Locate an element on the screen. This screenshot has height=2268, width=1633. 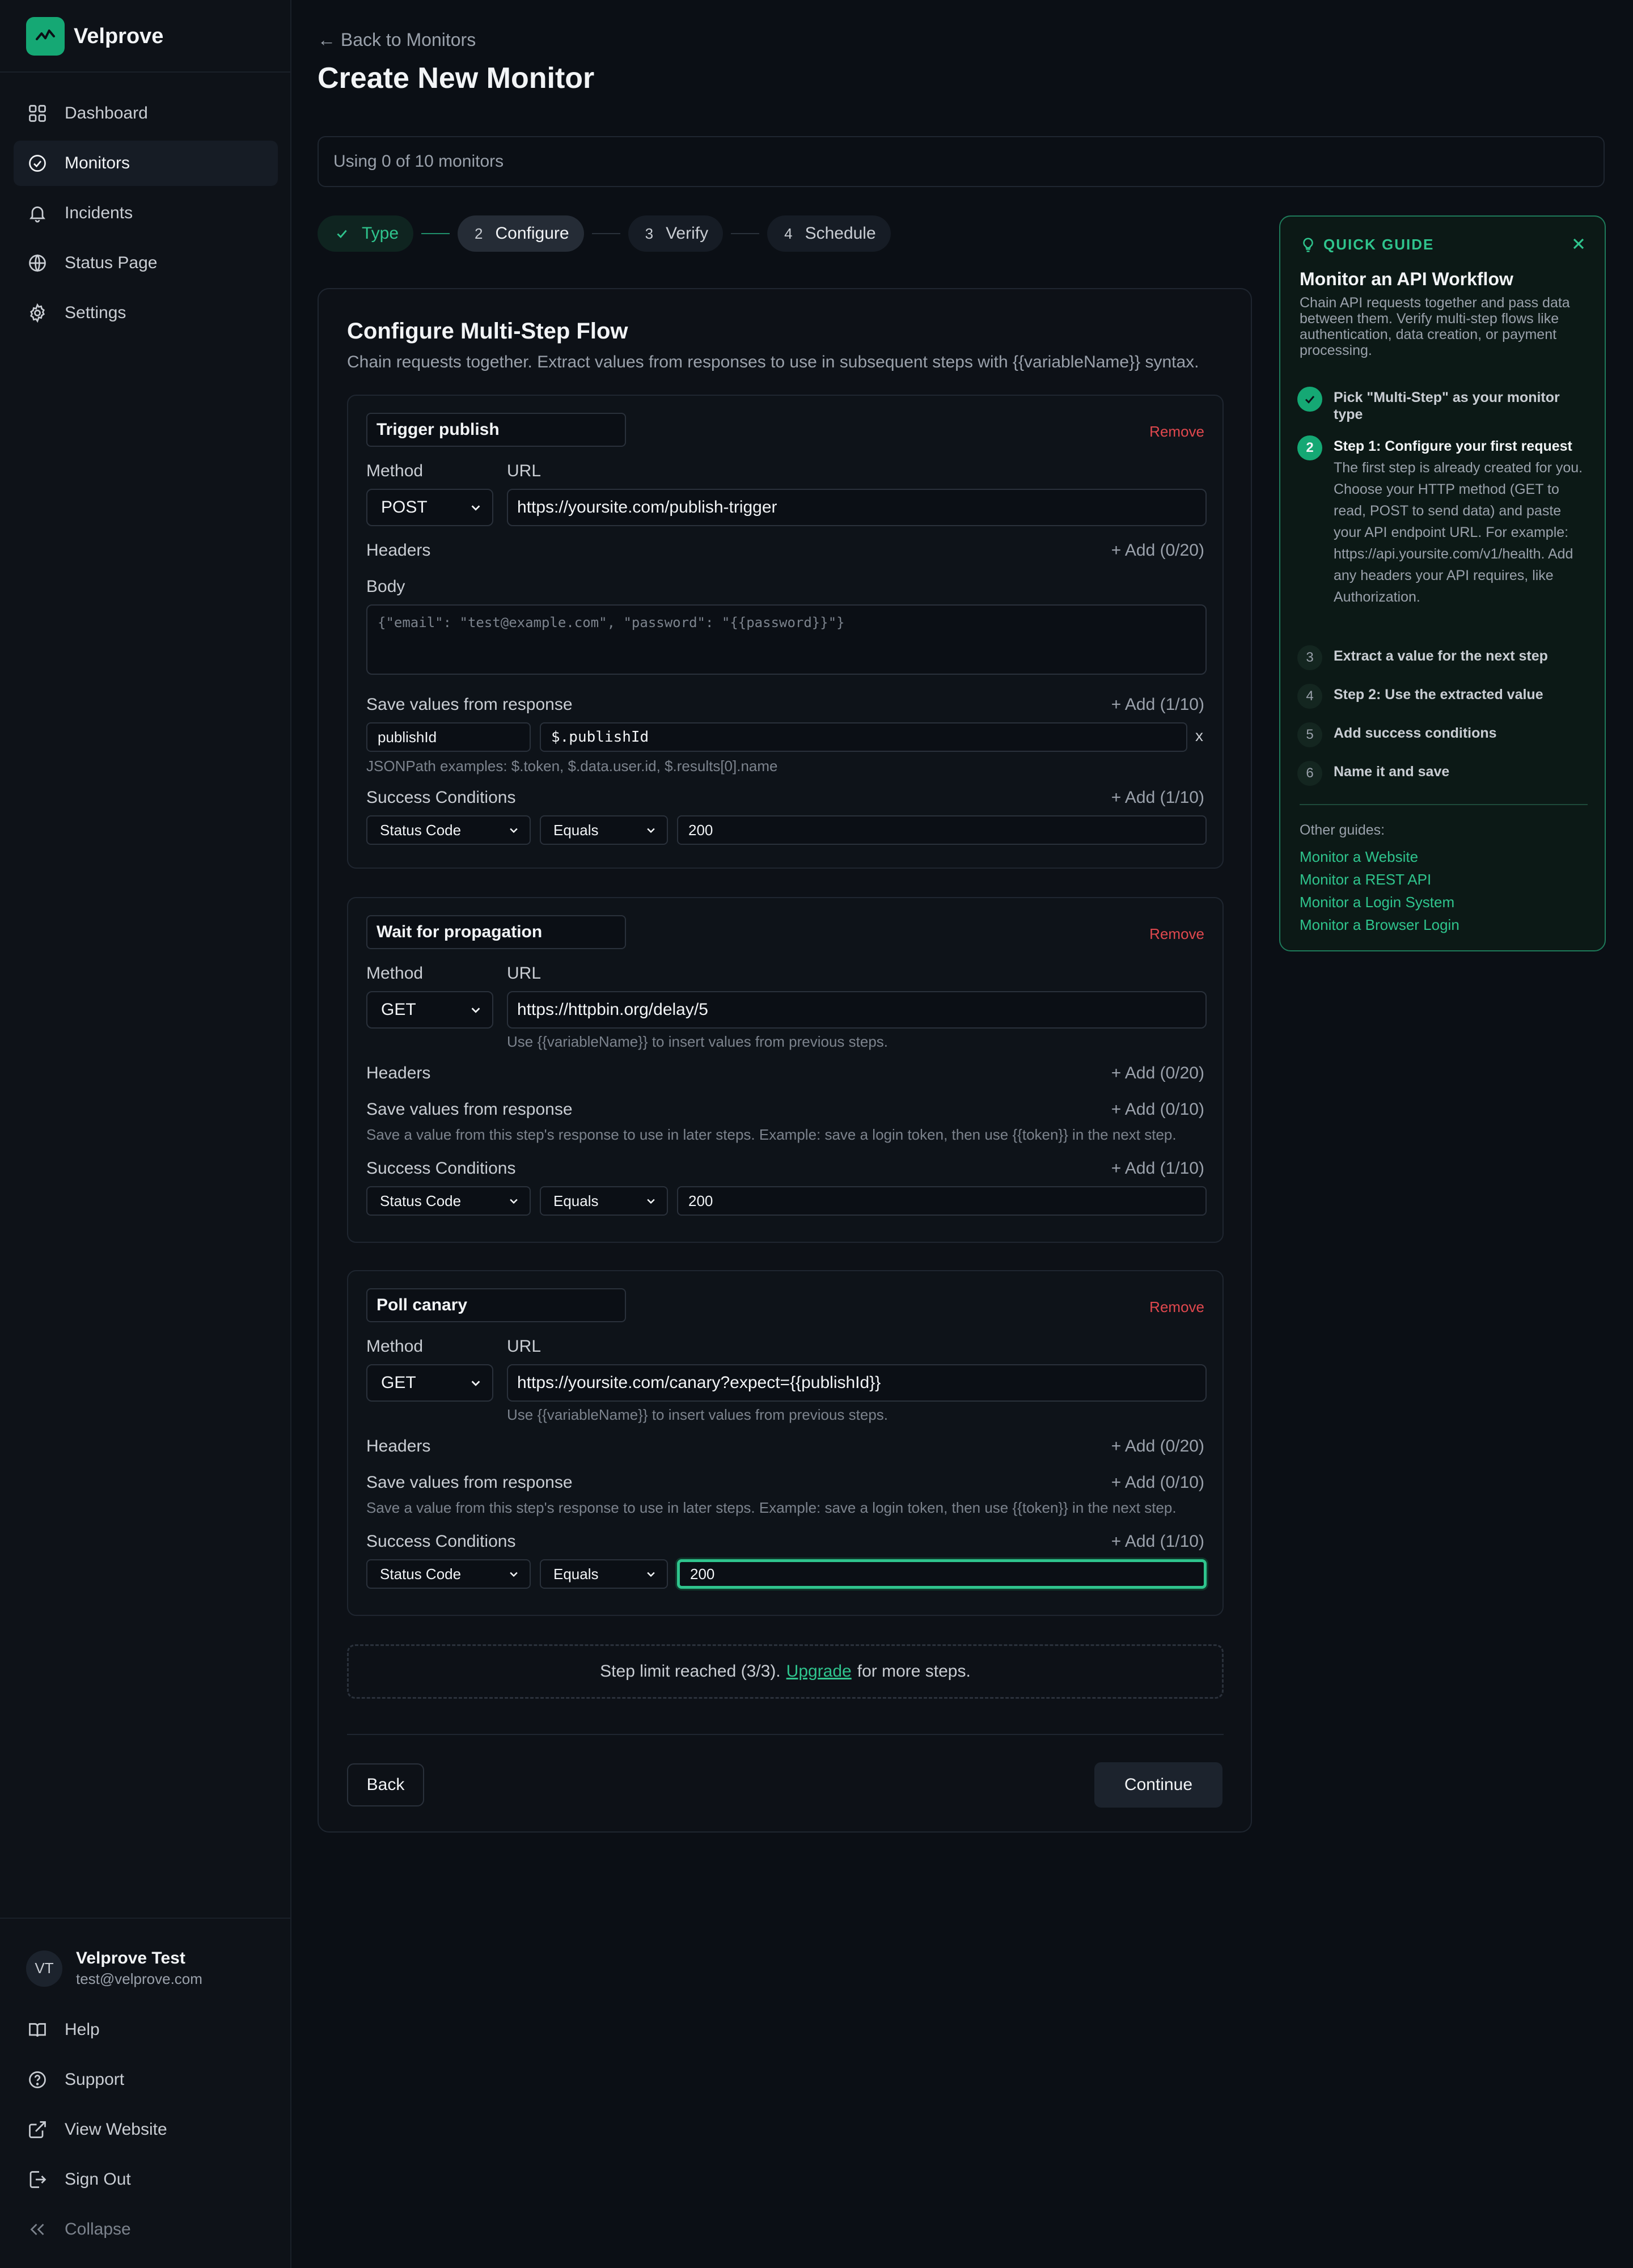
quick-guide-header: QUICK GUIDE is located at coordinates (1367, 244).